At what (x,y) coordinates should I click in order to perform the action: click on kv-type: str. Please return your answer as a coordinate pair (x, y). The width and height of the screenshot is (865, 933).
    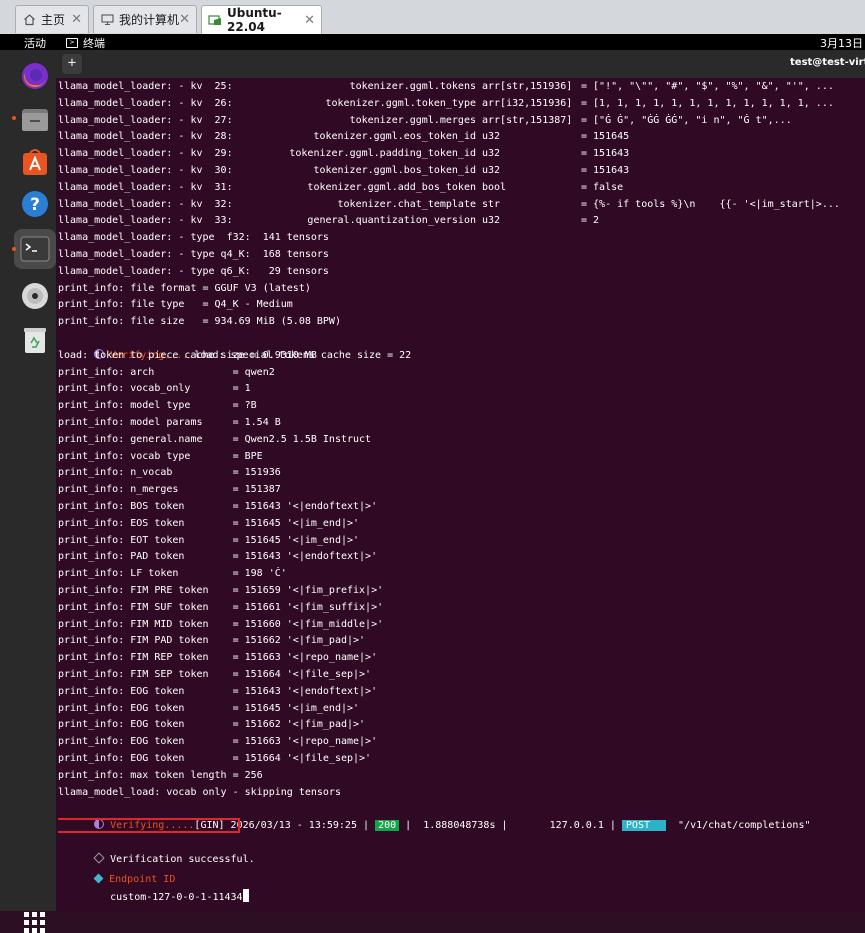
    Looking at the image, I should click on (491, 204).